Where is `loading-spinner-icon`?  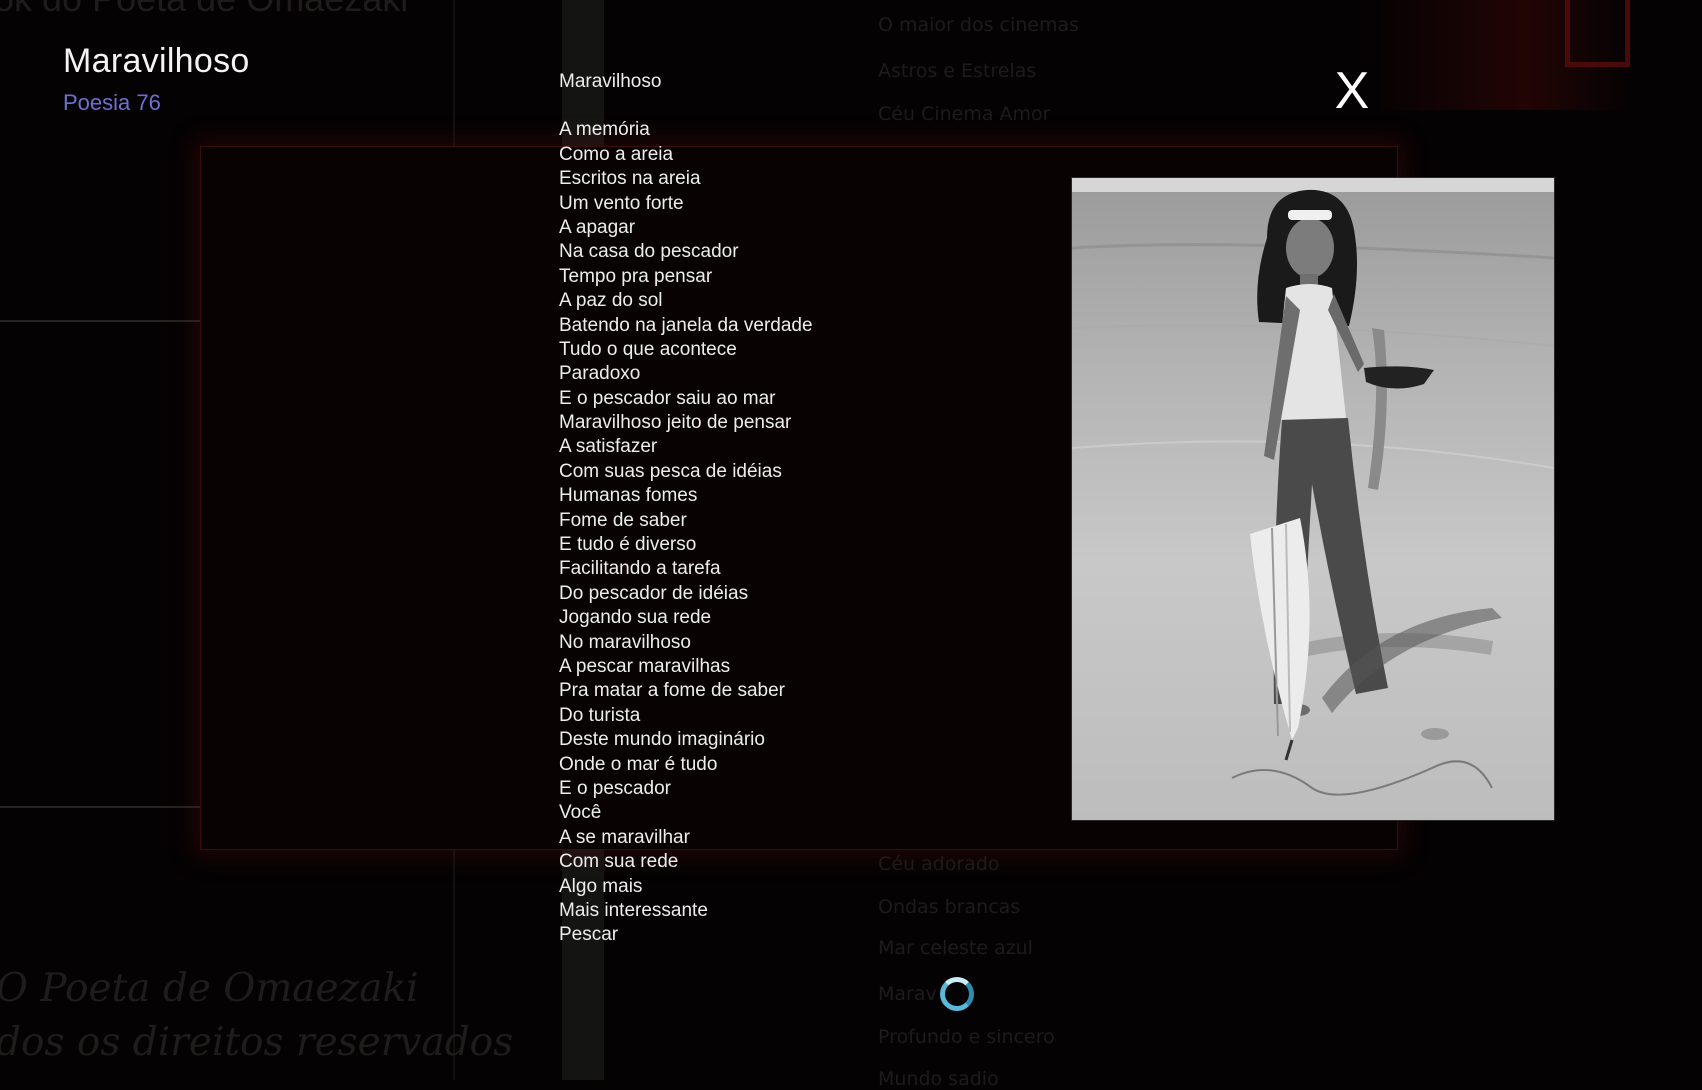
loading-spinner-icon is located at coordinates (957, 994).